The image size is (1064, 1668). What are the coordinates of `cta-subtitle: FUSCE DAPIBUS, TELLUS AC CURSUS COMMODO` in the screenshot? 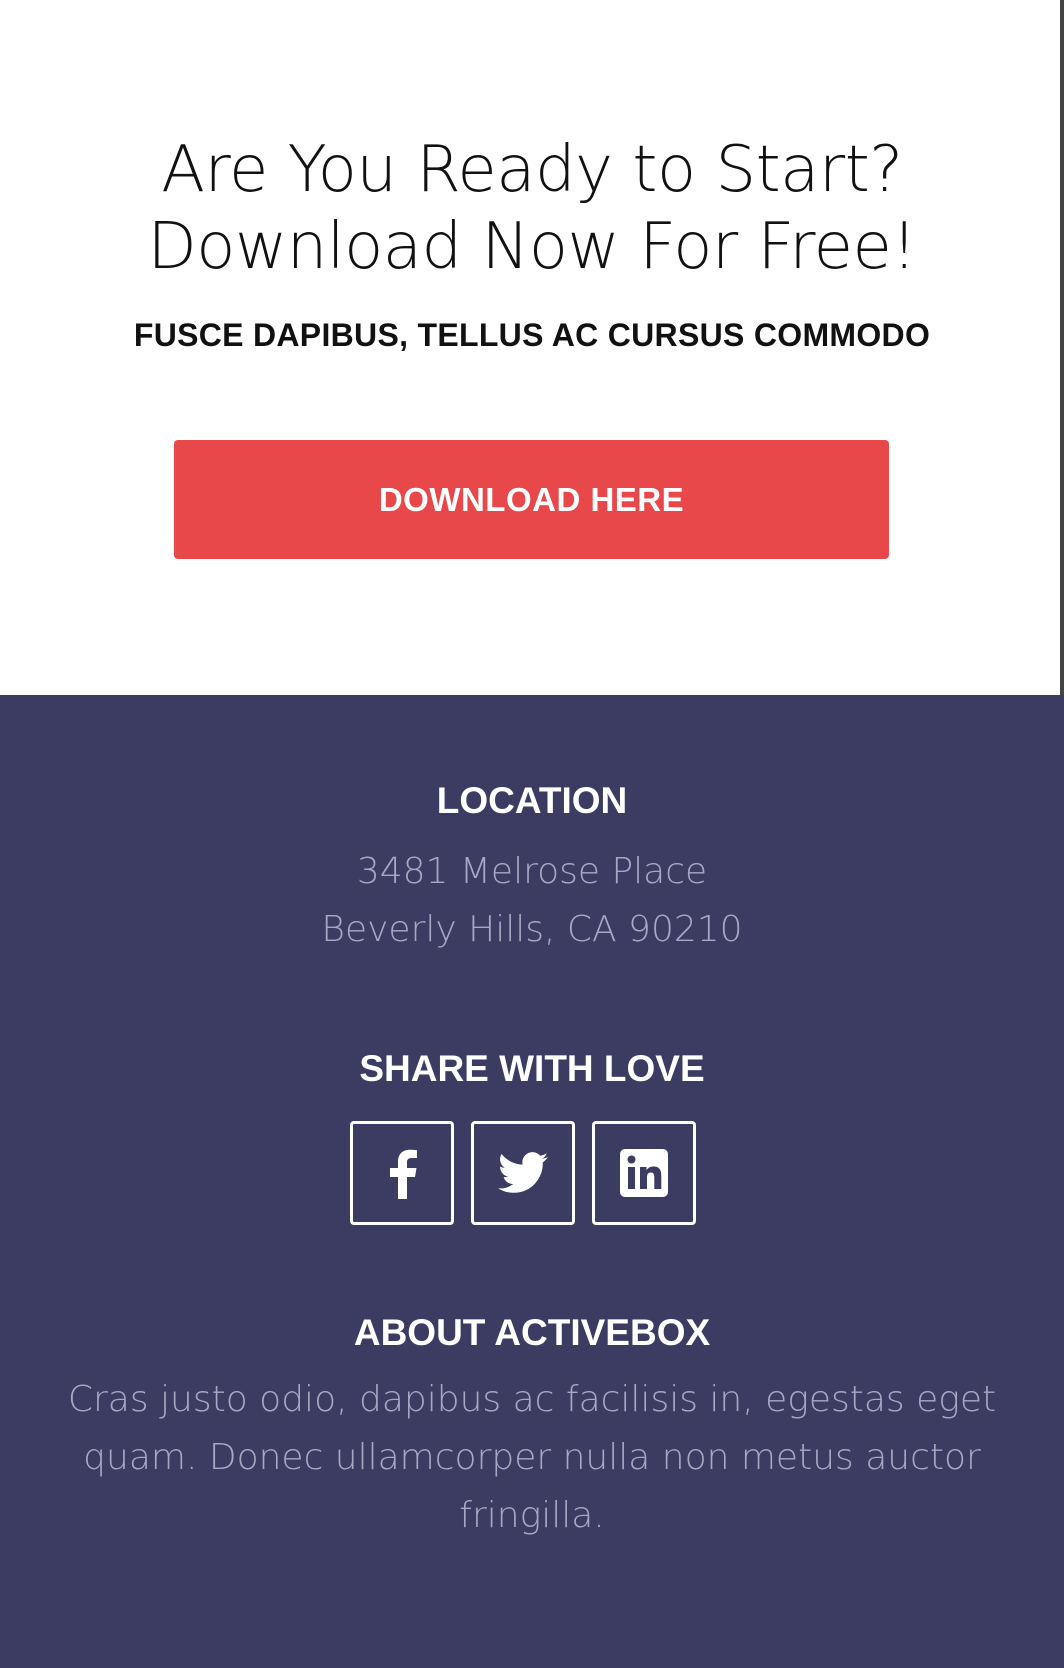 It's located at (532, 335).